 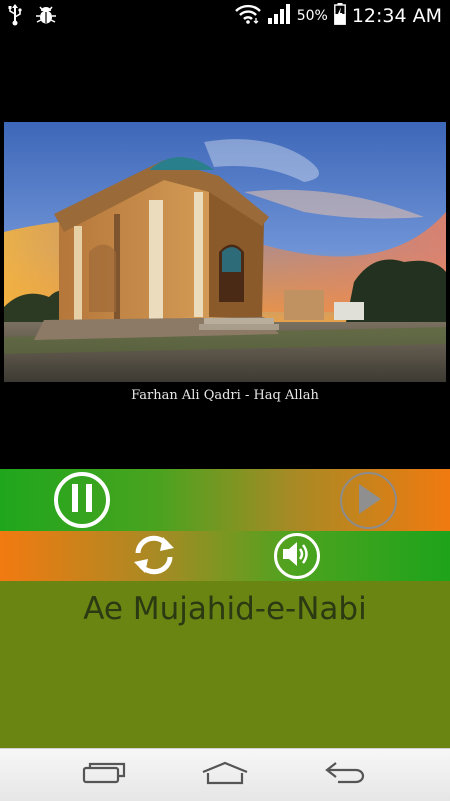 What do you see at coordinates (225, 556) in the screenshot?
I see `secondary-controls` at bounding box center [225, 556].